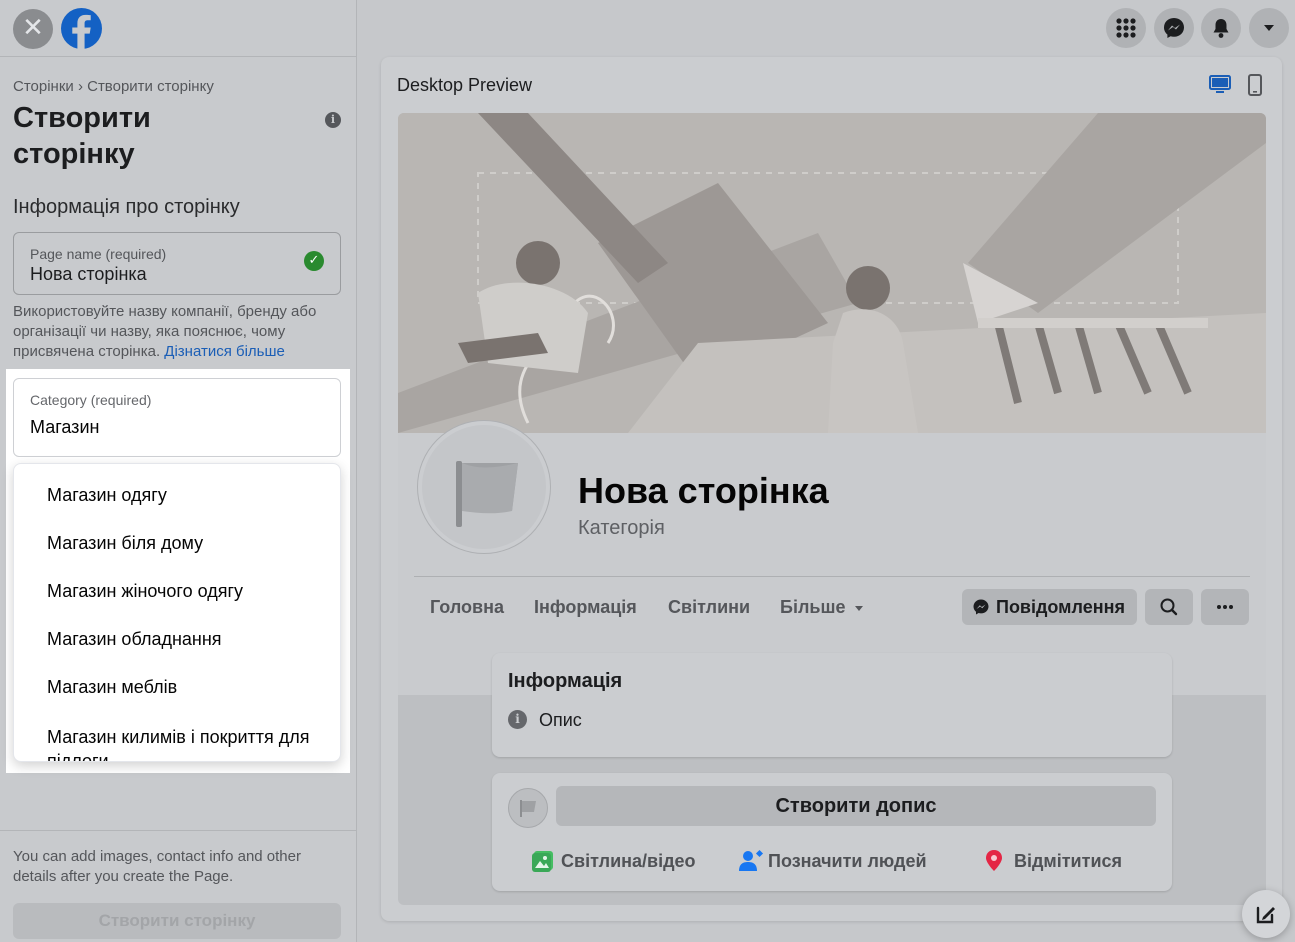 The height and width of the screenshot is (942, 1295). What do you see at coordinates (621, 528) in the screenshot?
I see `preview-page-category: Категорія` at bounding box center [621, 528].